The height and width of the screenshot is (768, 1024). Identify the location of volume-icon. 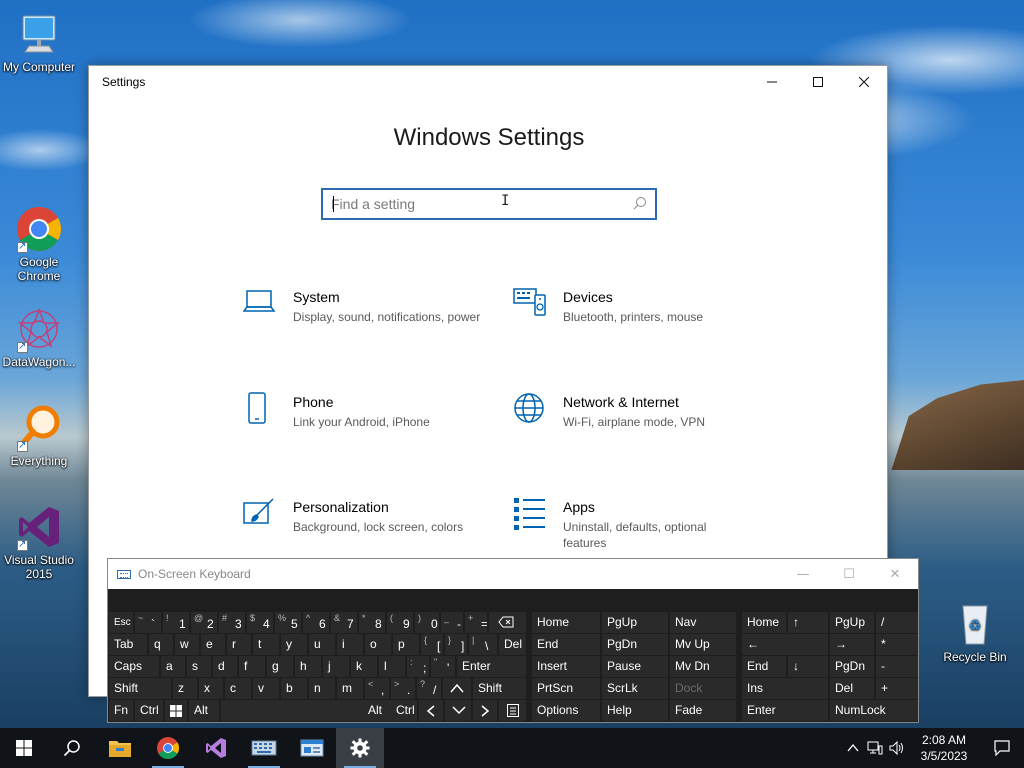
(897, 748).